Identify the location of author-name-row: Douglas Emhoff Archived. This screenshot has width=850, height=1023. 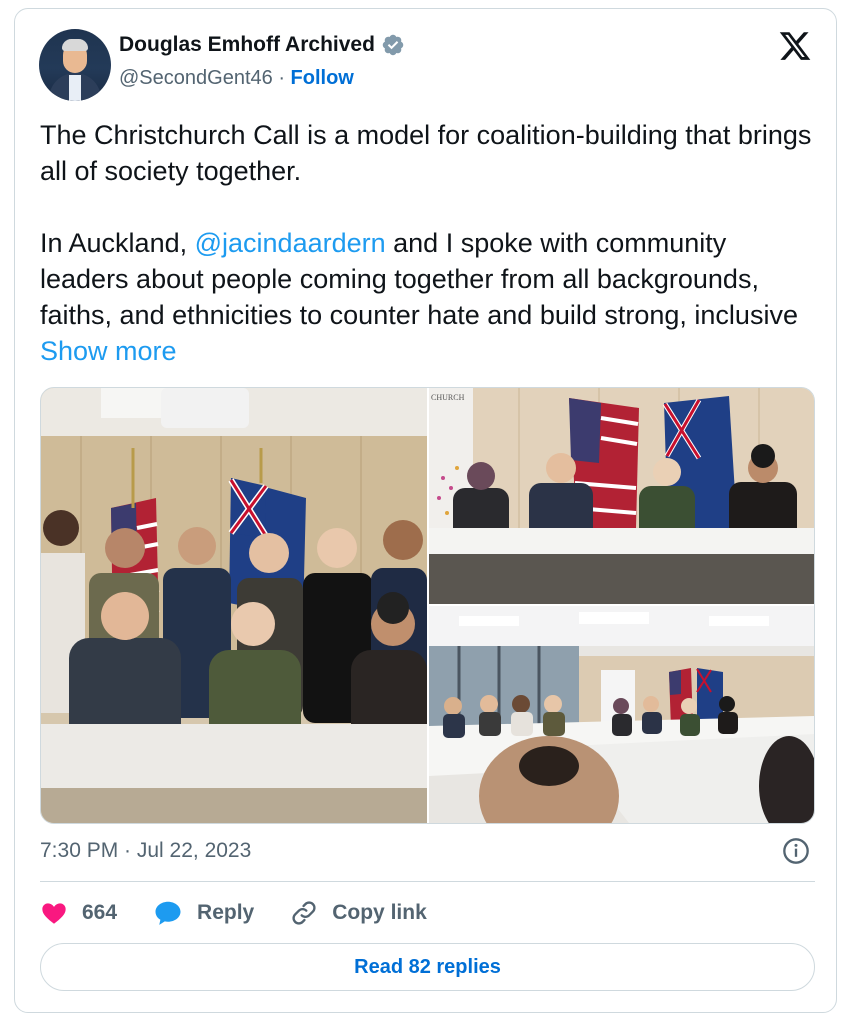
(262, 45).